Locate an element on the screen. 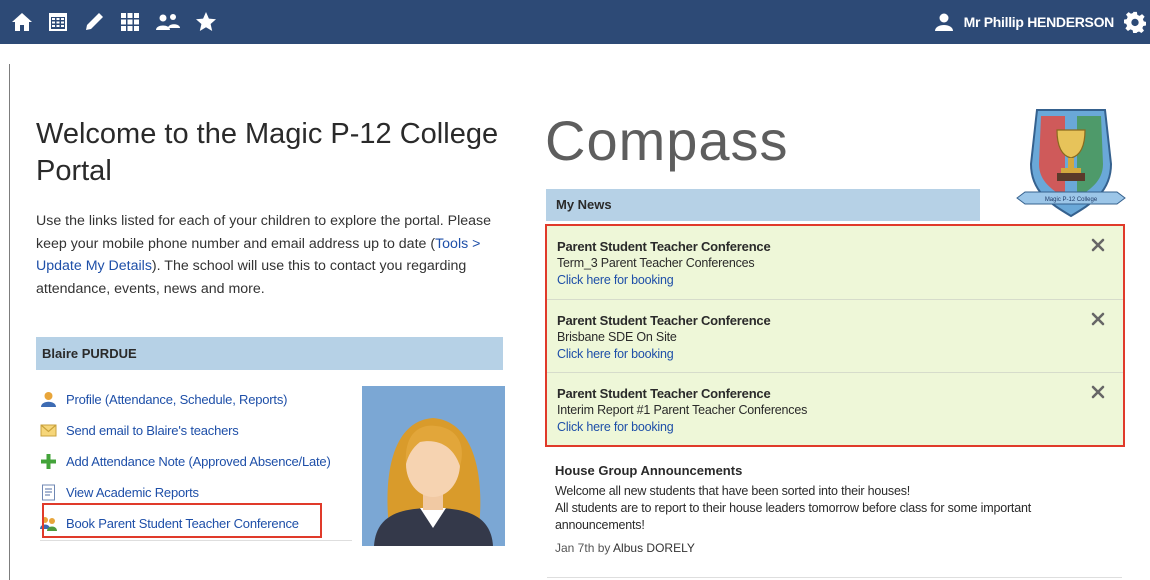  student-avatar is located at coordinates (433, 466).